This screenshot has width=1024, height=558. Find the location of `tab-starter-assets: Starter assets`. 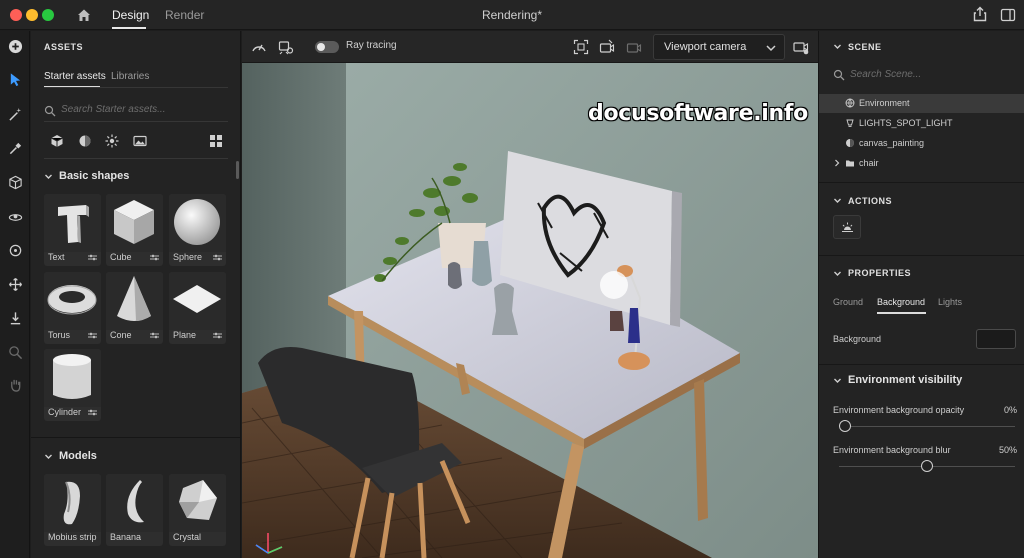

tab-starter-assets: Starter assets is located at coordinates (75, 76).